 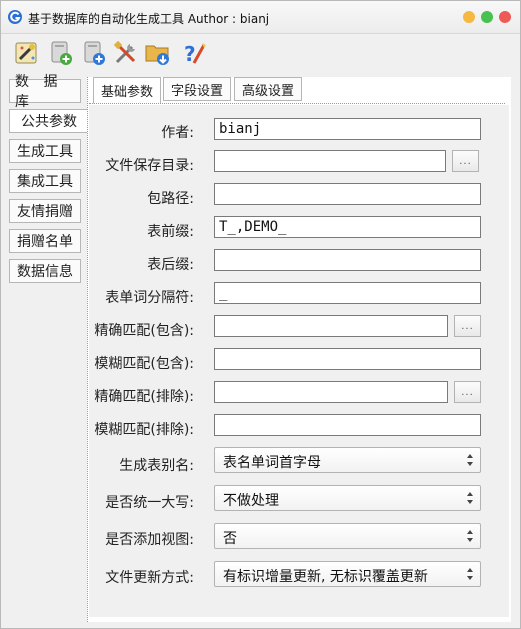 I want to click on tab-donor-list-label: 捐赠名单, so click(x=45, y=242).